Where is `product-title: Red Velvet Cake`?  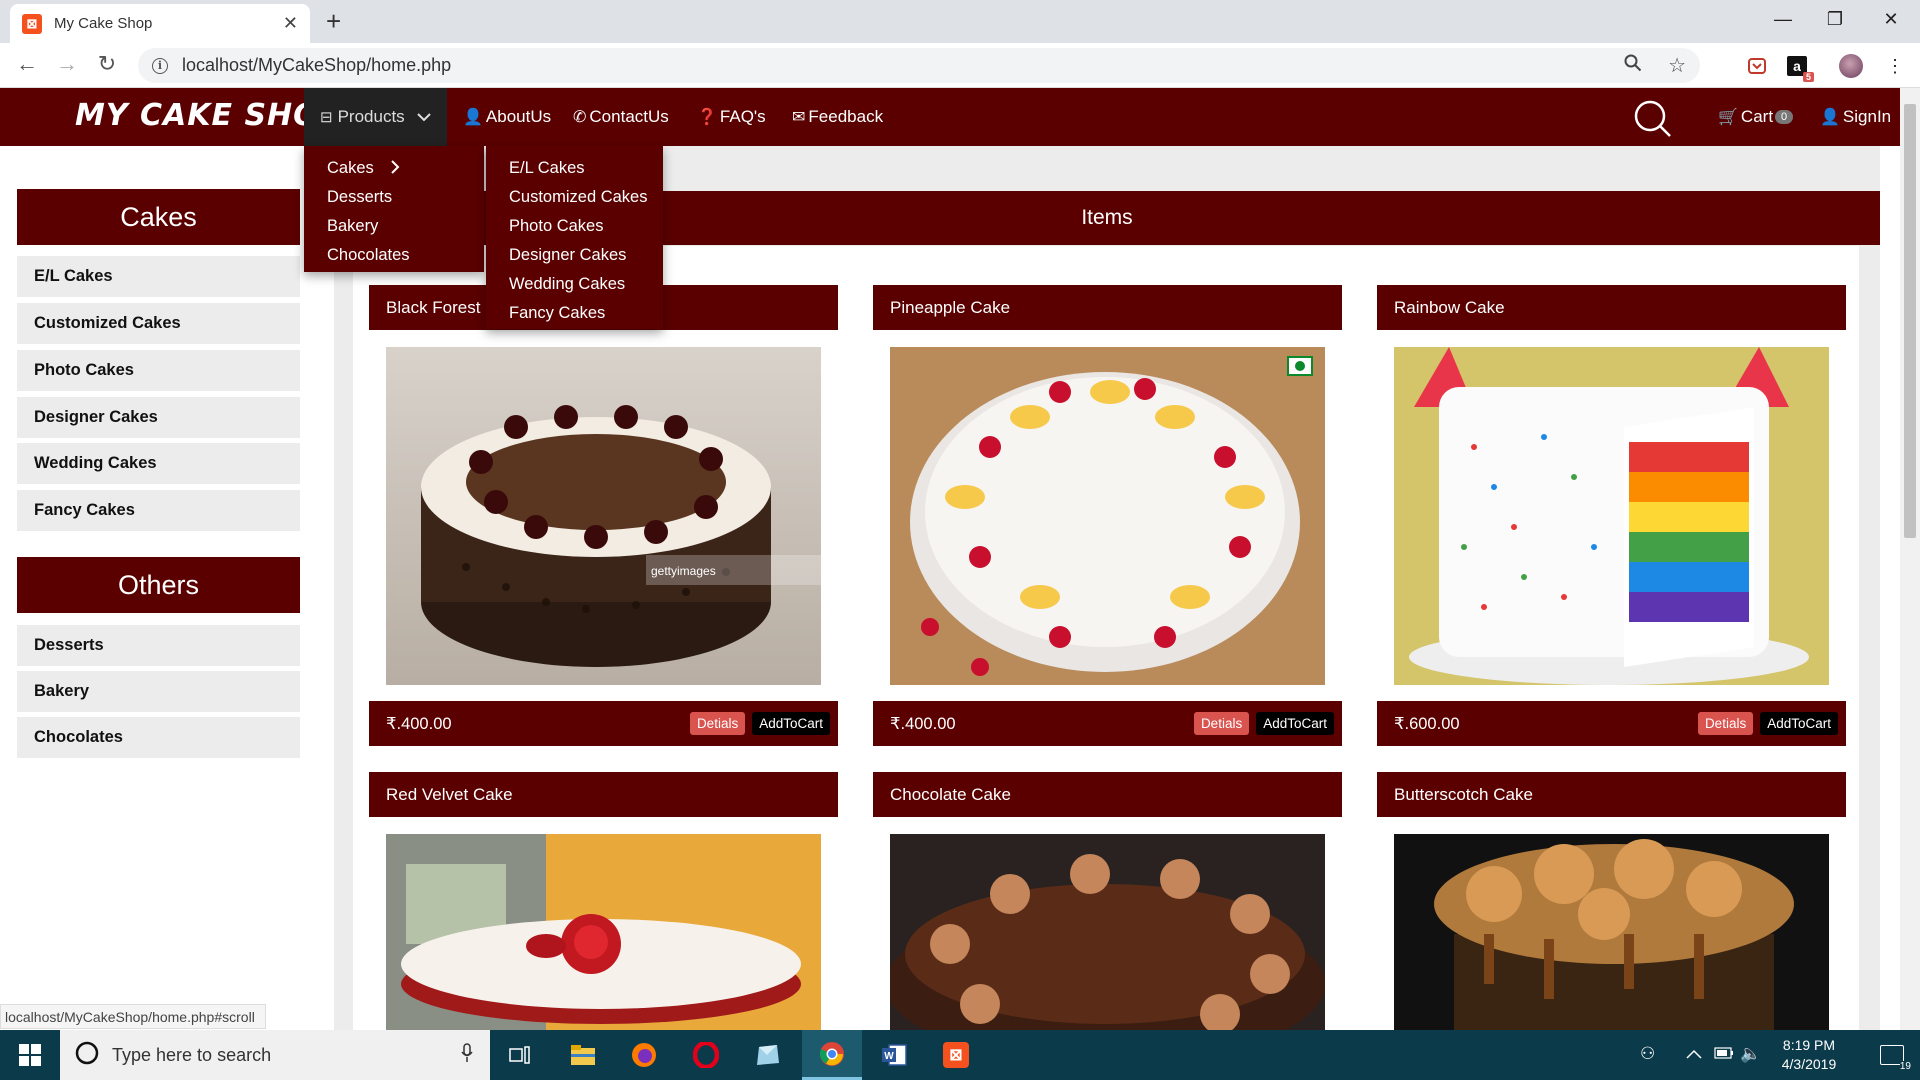
product-title: Red Velvet Cake is located at coordinates (603, 794).